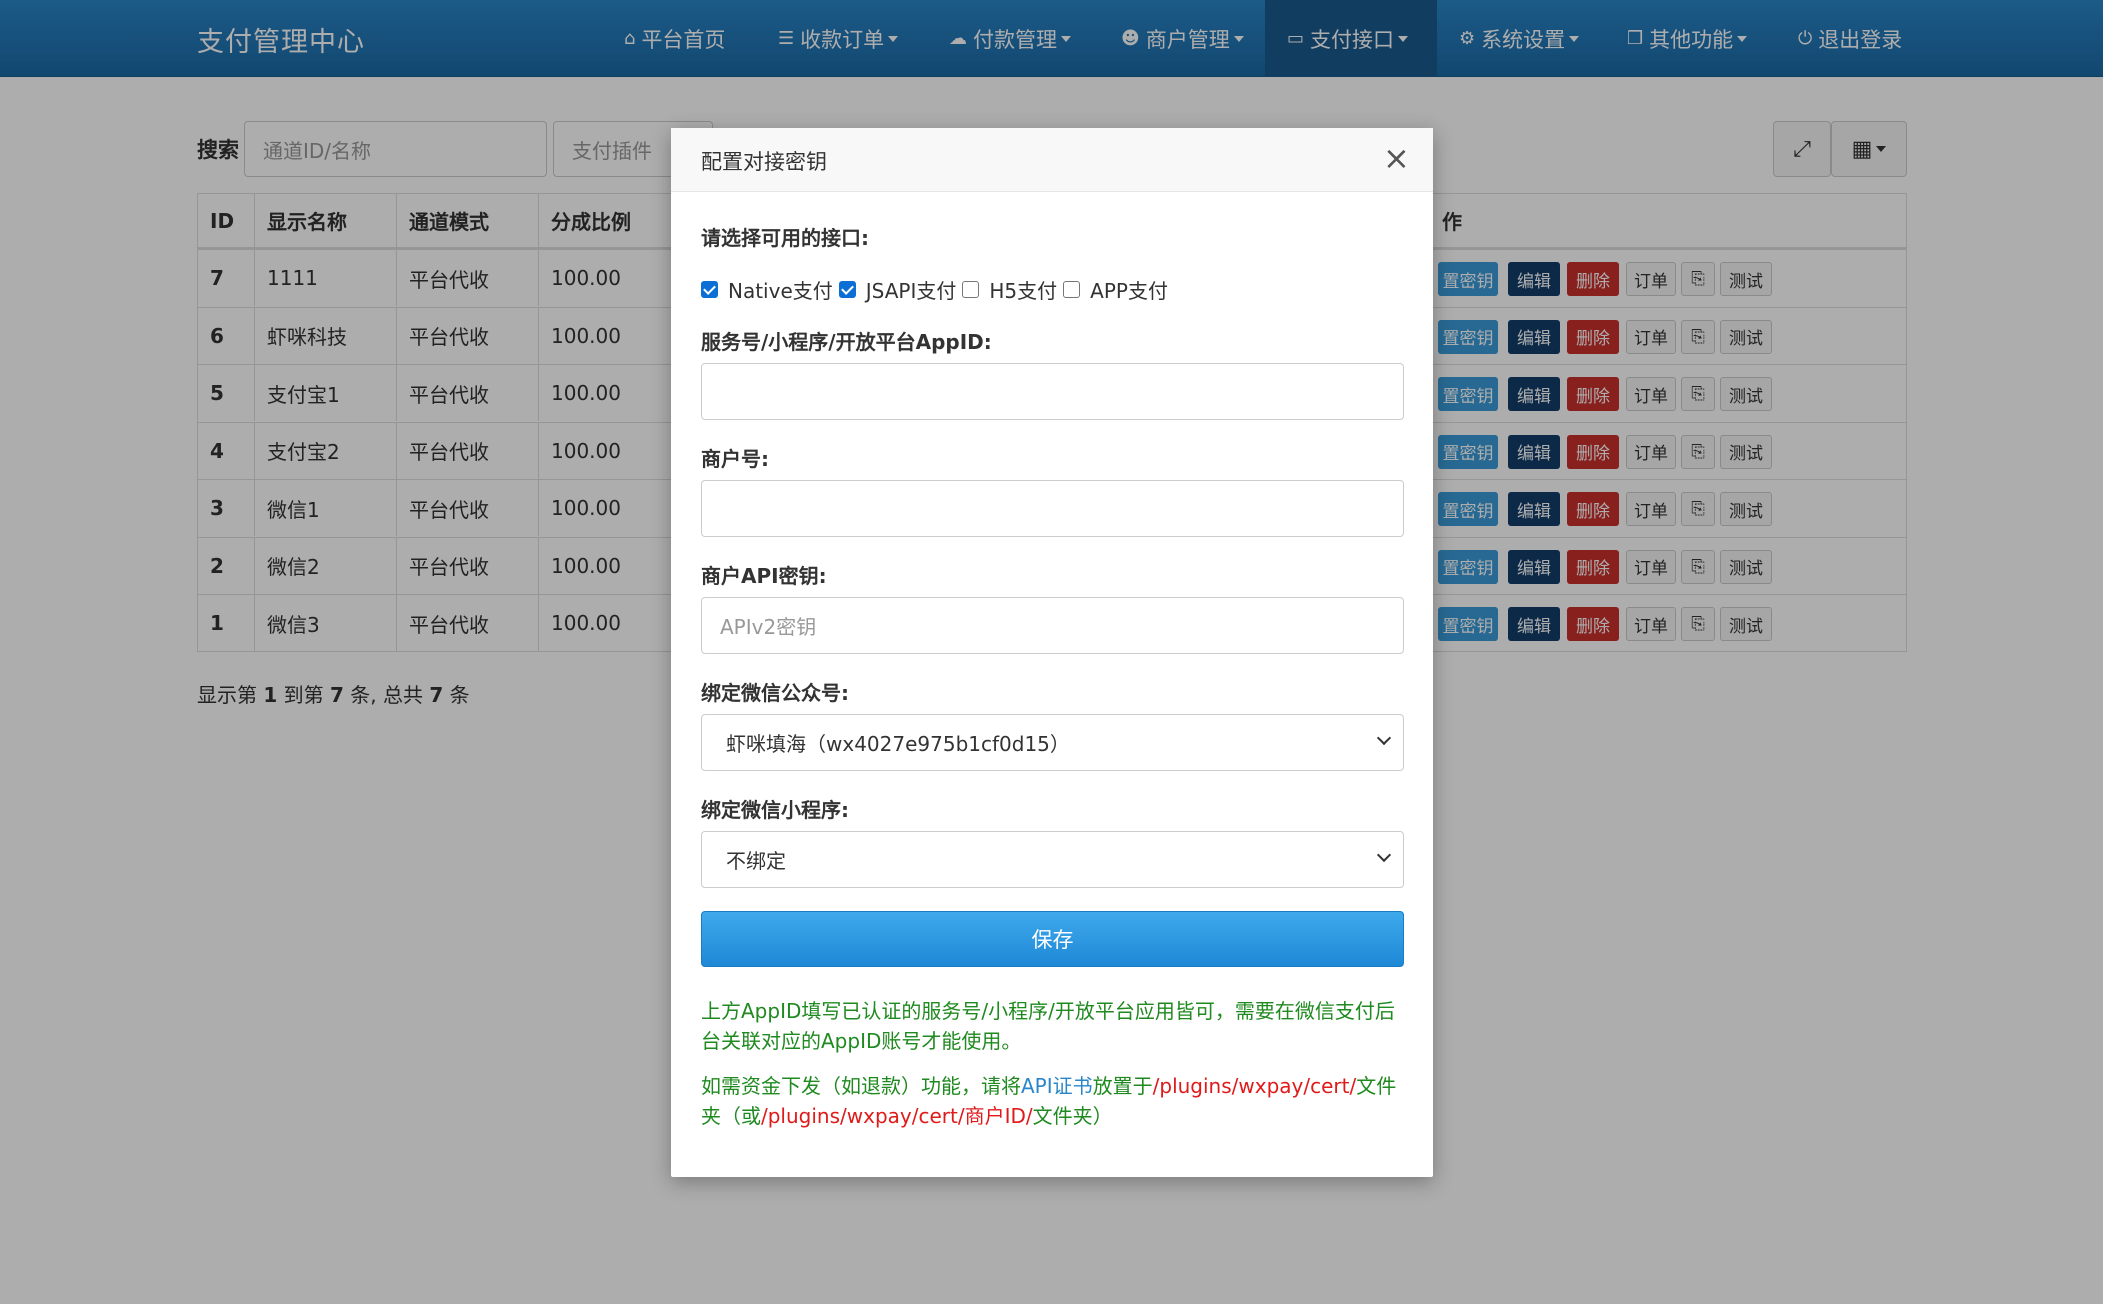 This screenshot has height=1304, width=2103. I want to click on close-icon: ×, so click(1396, 158).